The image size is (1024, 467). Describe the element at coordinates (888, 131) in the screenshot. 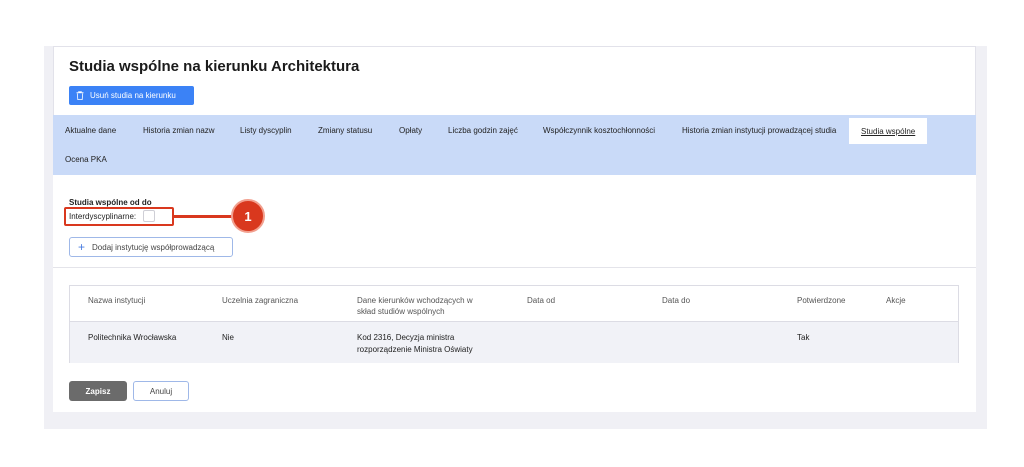

I see `tab-joint-studies: Studia wspólne` at that location.